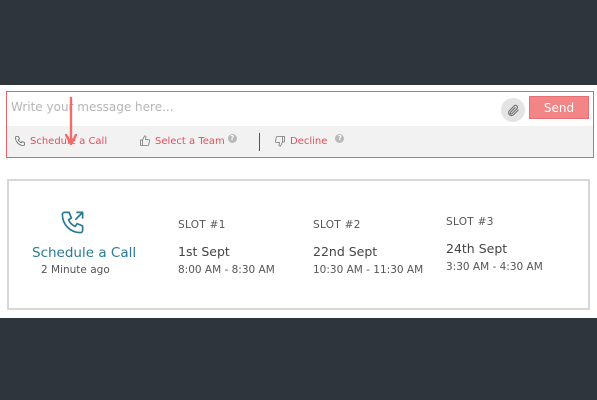  I want to click on slot-date: 24th Sept, so click(477, 248).